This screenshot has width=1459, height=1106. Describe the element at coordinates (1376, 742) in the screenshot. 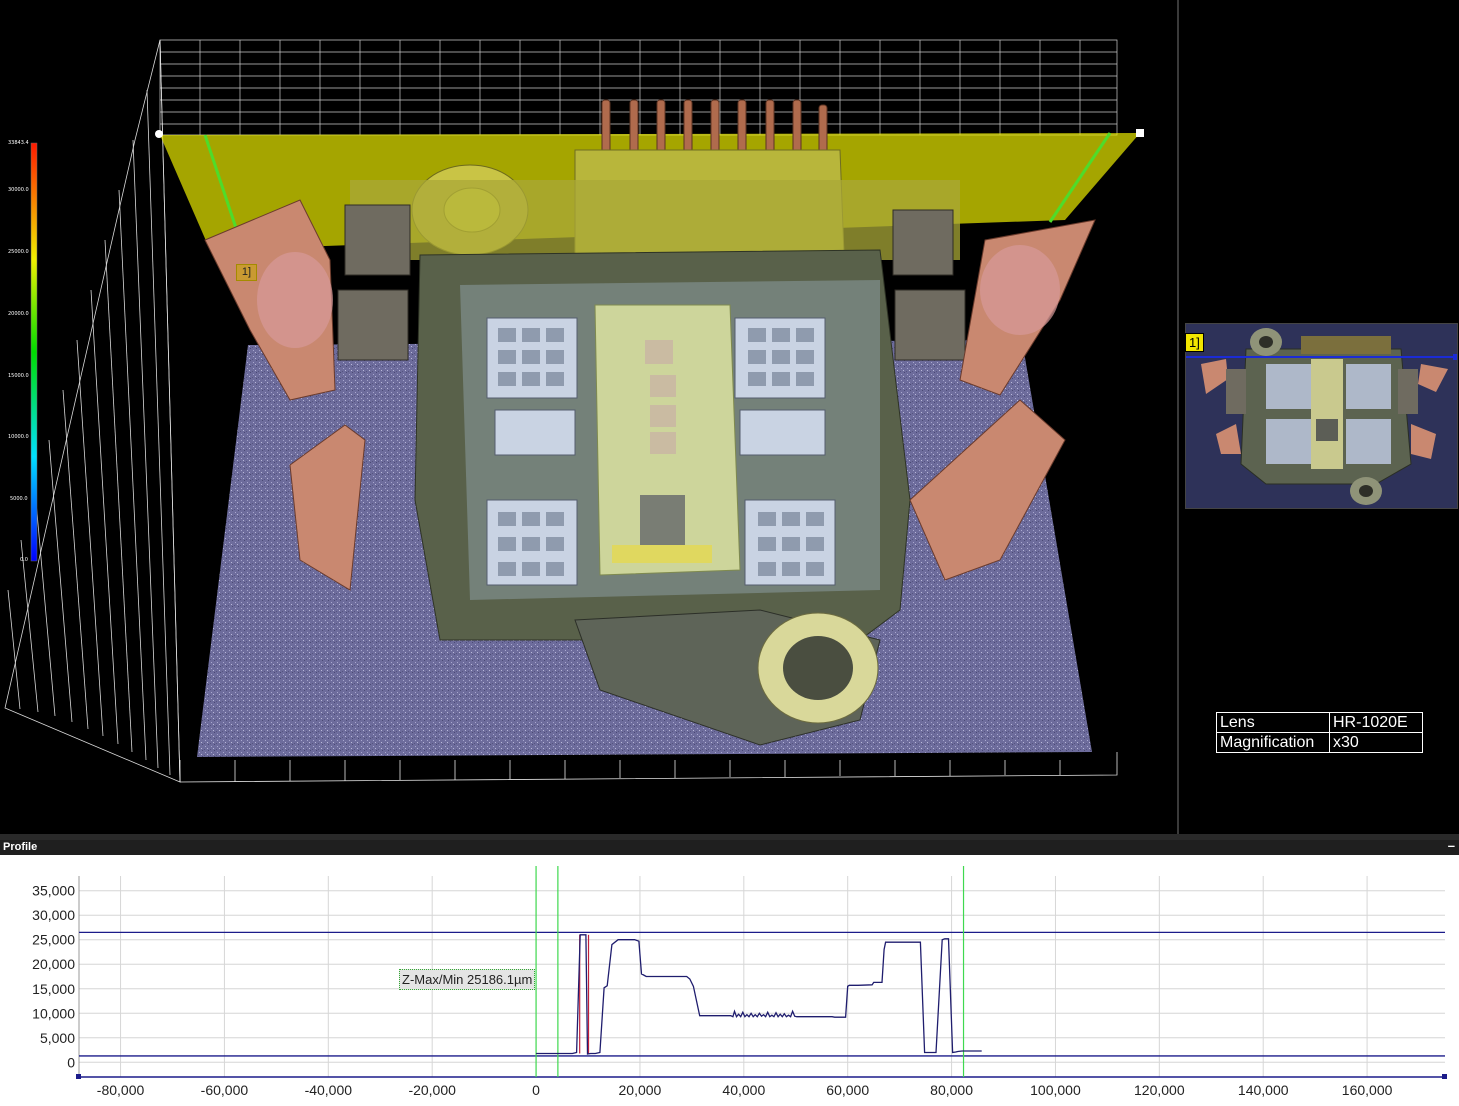

I see `magnification-value: x30` at that location.